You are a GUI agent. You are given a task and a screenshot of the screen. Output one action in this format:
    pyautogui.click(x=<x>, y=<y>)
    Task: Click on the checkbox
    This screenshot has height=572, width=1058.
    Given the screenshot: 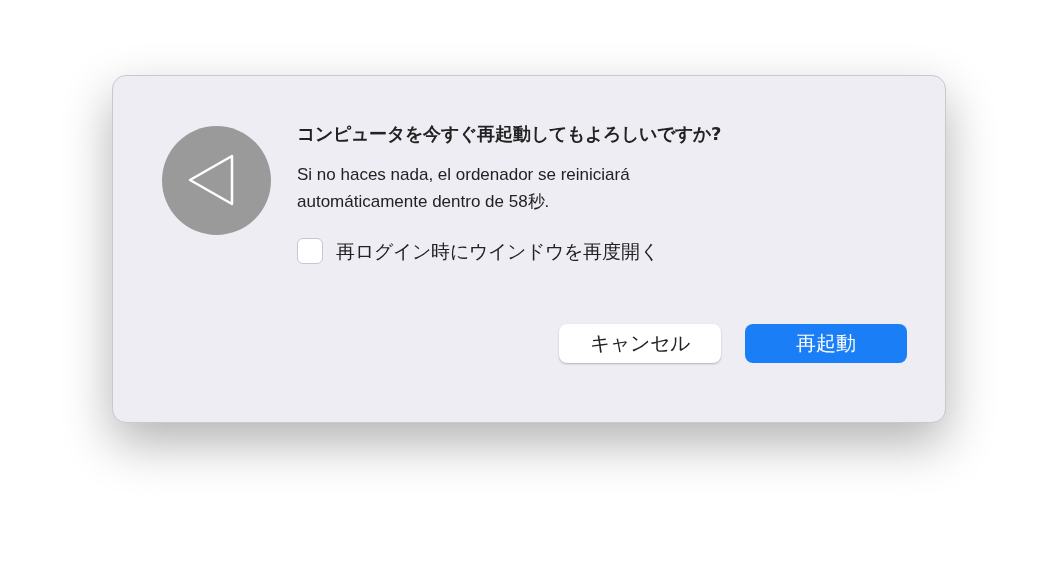 What is the action you would take?
    pyautogui.click(x=310, y=251)
    